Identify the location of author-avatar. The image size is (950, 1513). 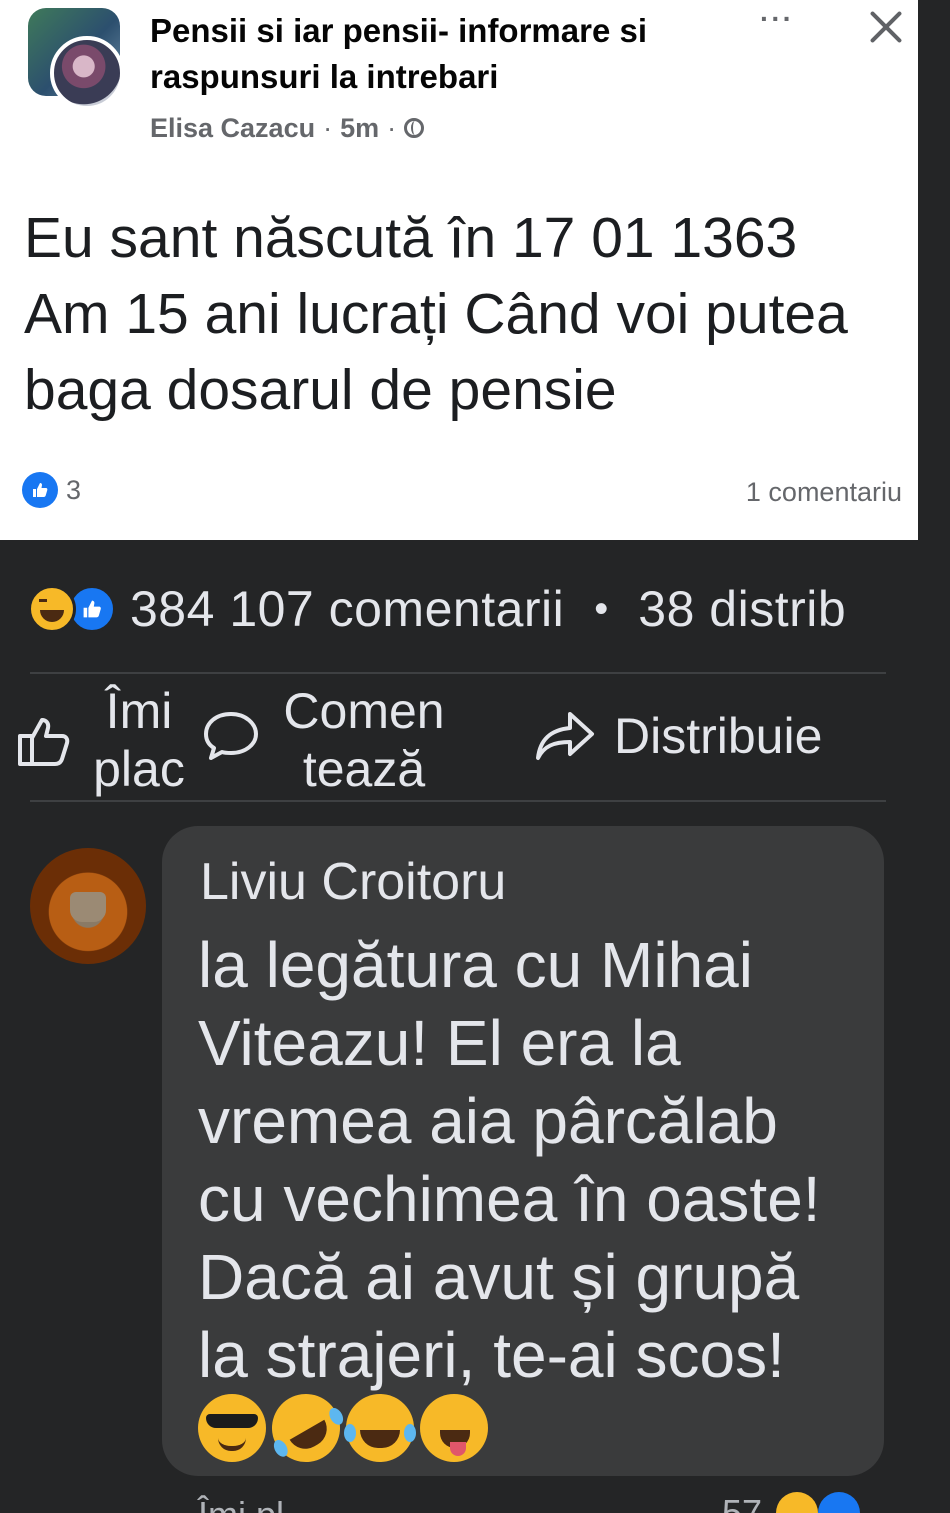
(87, 73).